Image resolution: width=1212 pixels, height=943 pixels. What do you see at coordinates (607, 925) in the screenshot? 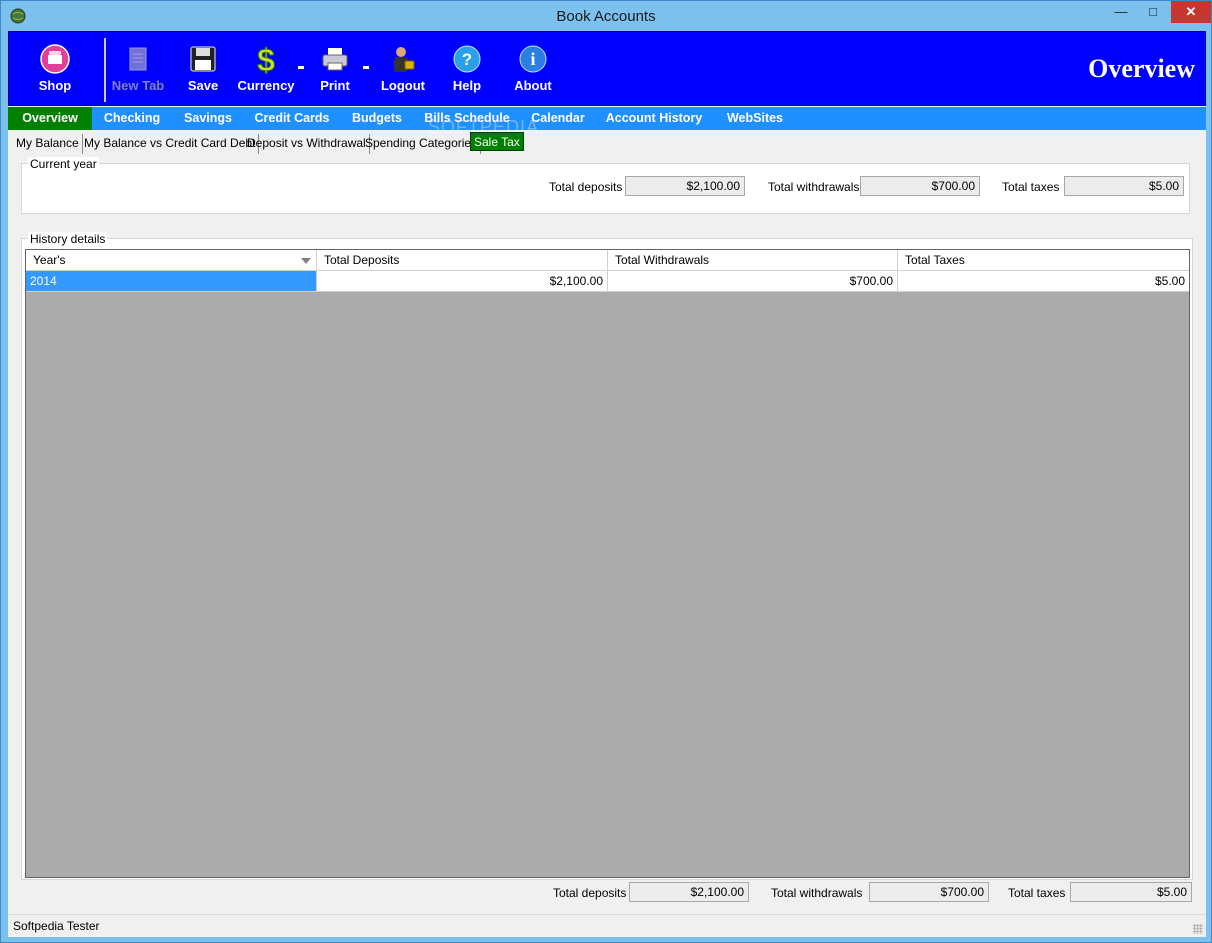
I see `status-bar: Softpedia Tester` at bounding box center [607, 925].